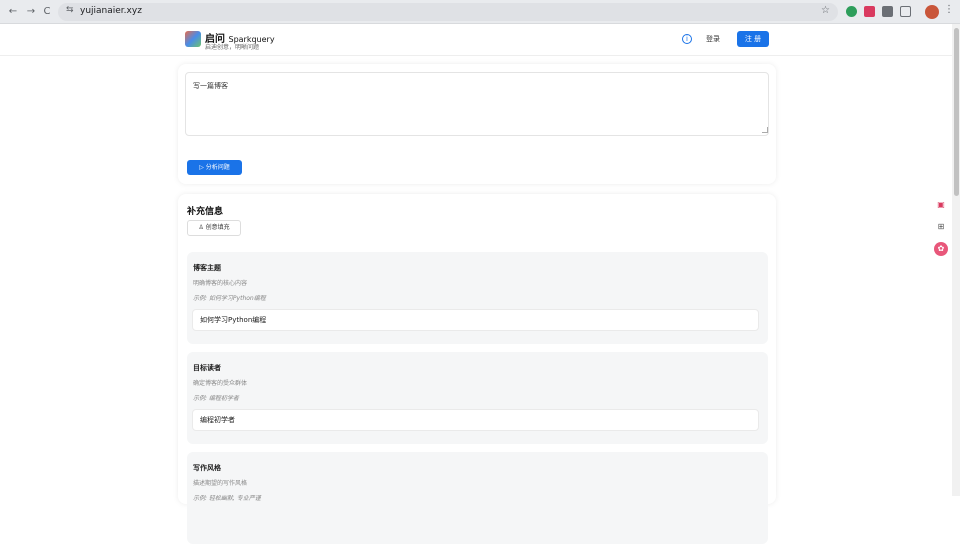 This screenshot has width=960, height=544. I want to click on profile-avatar, so click(932, 12).